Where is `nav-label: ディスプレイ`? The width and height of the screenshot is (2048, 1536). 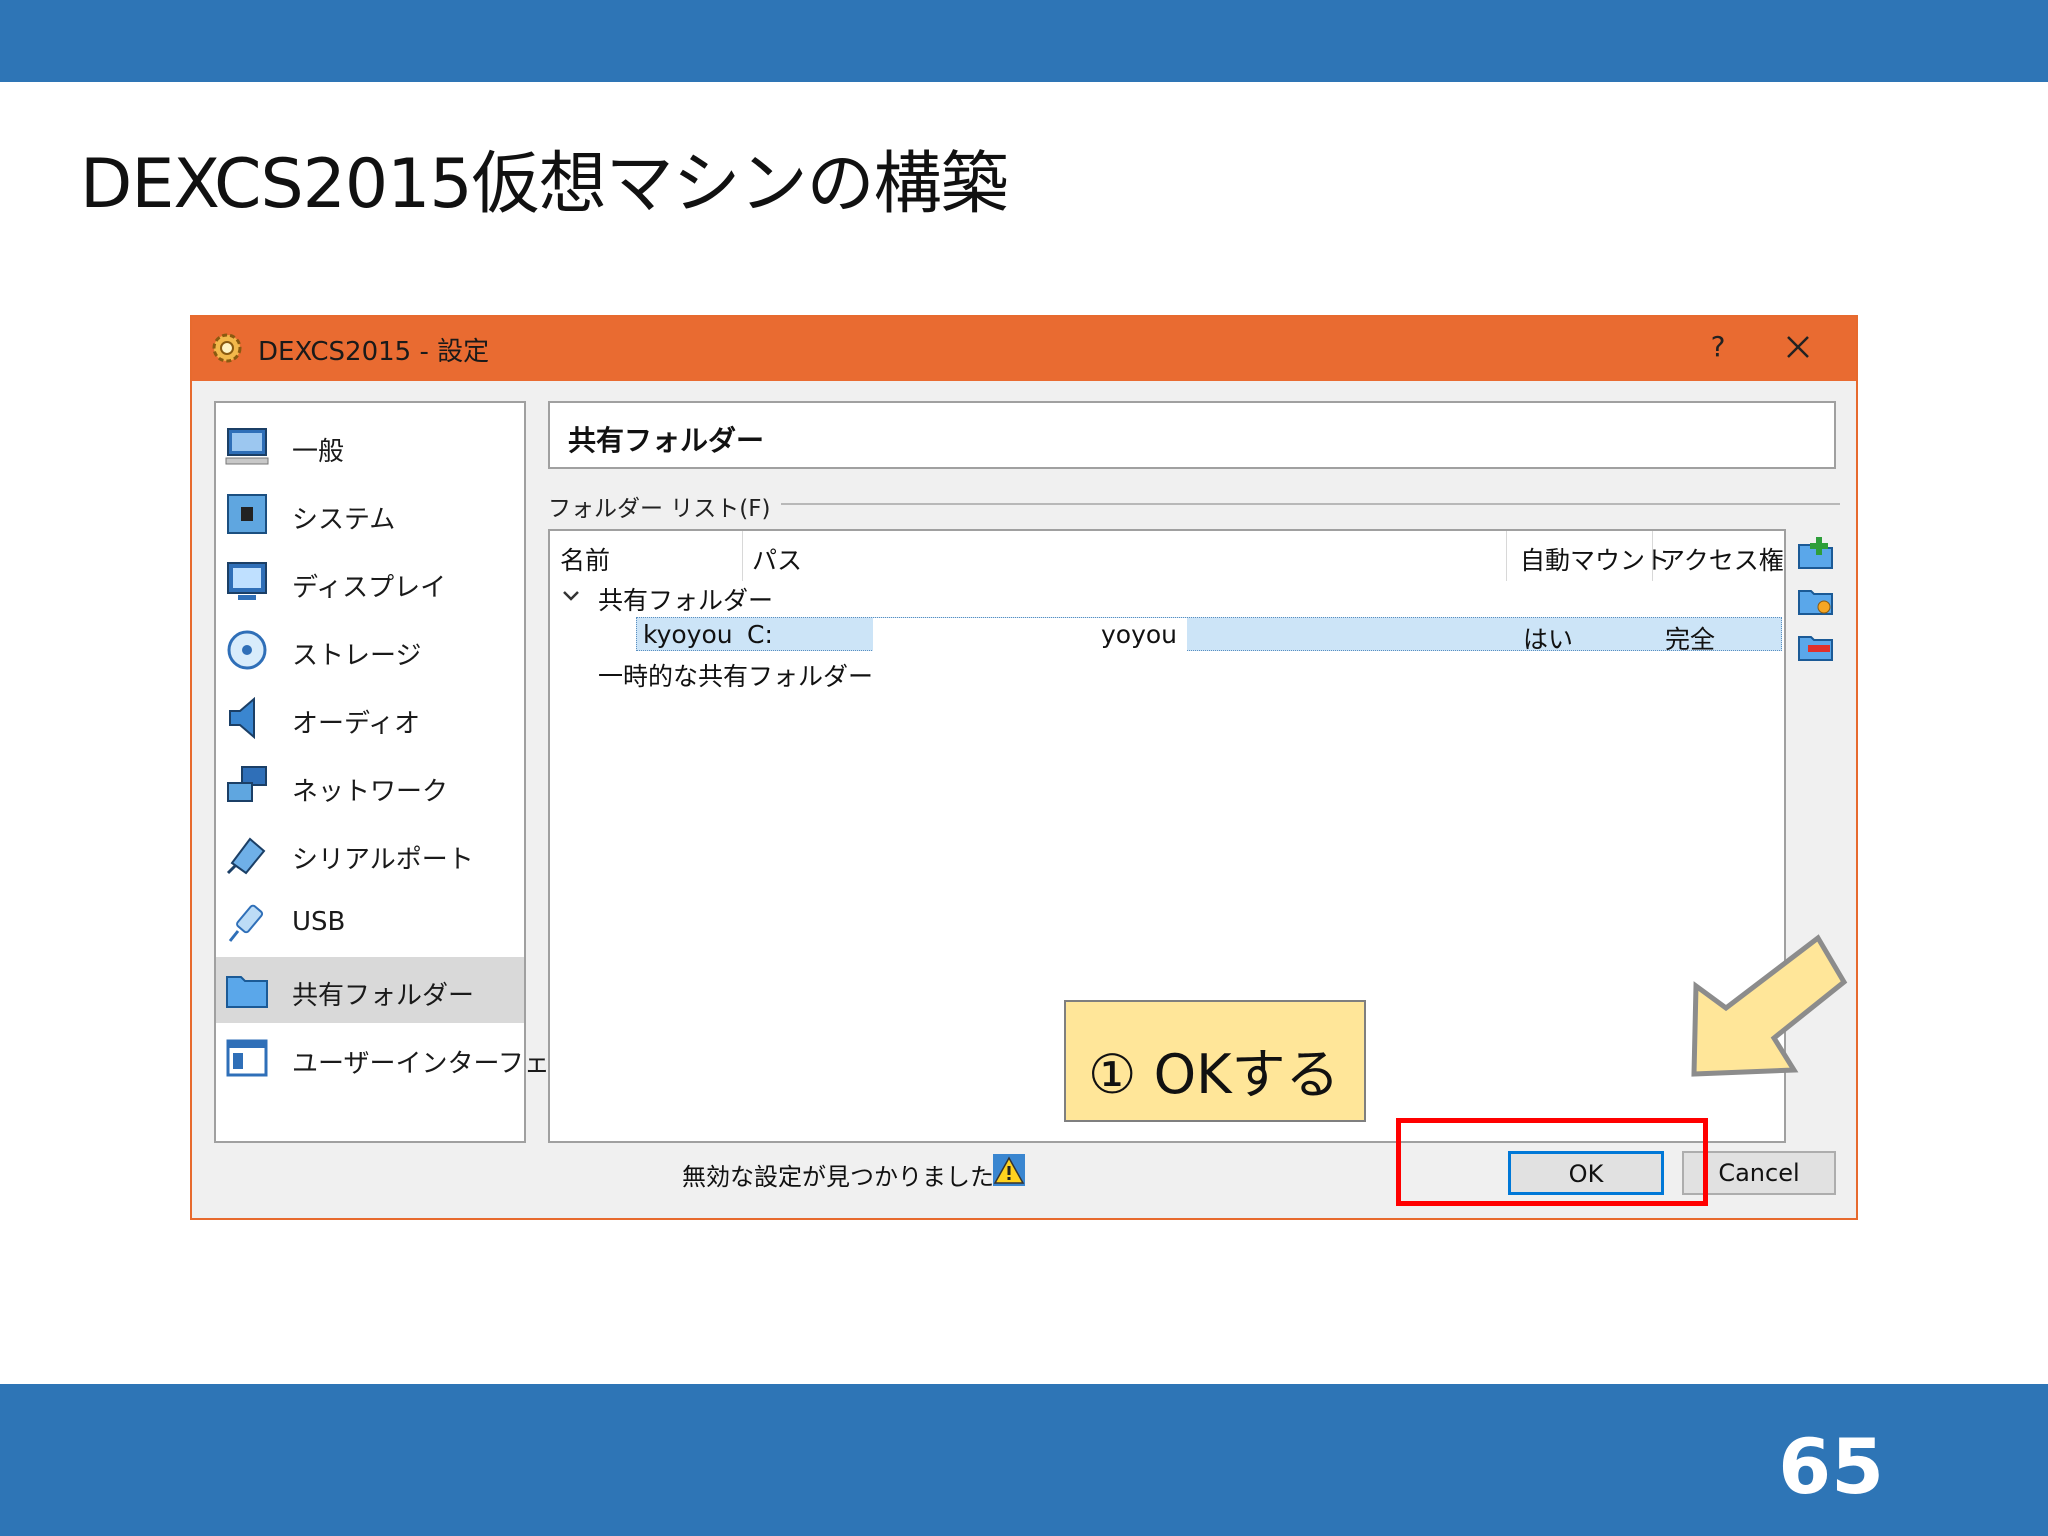 nav-label: ディスプレイ is located at coordinates (369, 588).